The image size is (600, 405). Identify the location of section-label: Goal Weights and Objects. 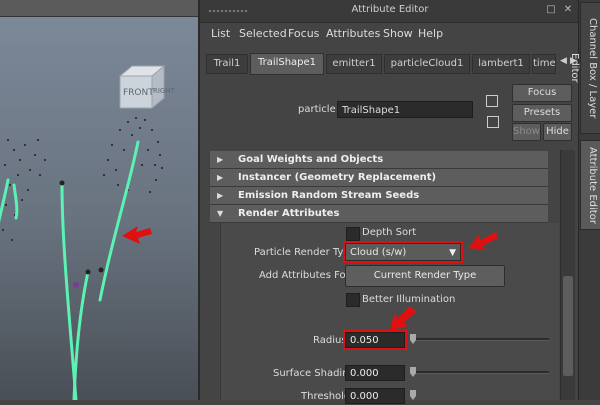
(311, 159).